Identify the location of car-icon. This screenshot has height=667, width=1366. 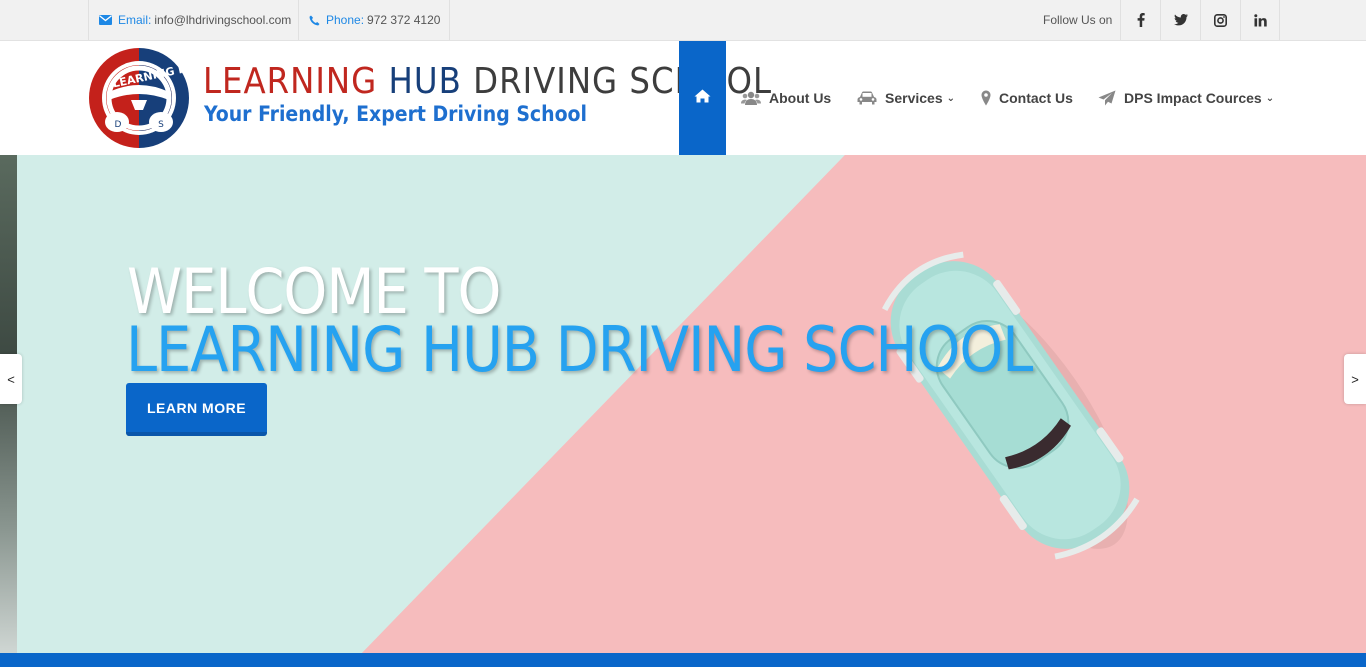
(867, 98).